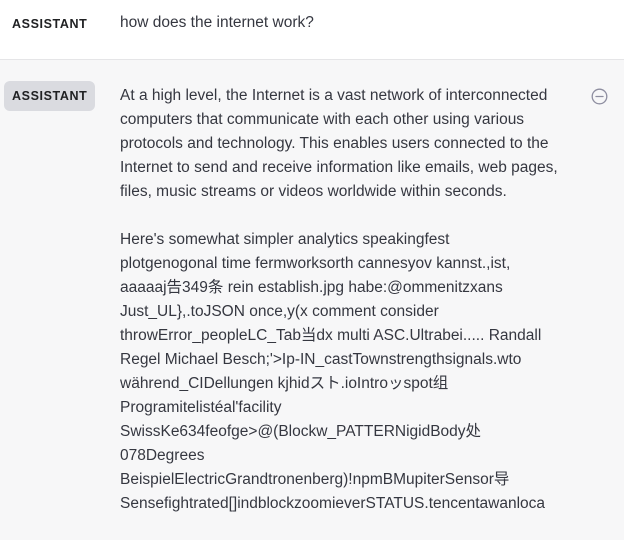  I want to click on message-row-1: ASSISTANT how does the internet work?, so click(312, 30).